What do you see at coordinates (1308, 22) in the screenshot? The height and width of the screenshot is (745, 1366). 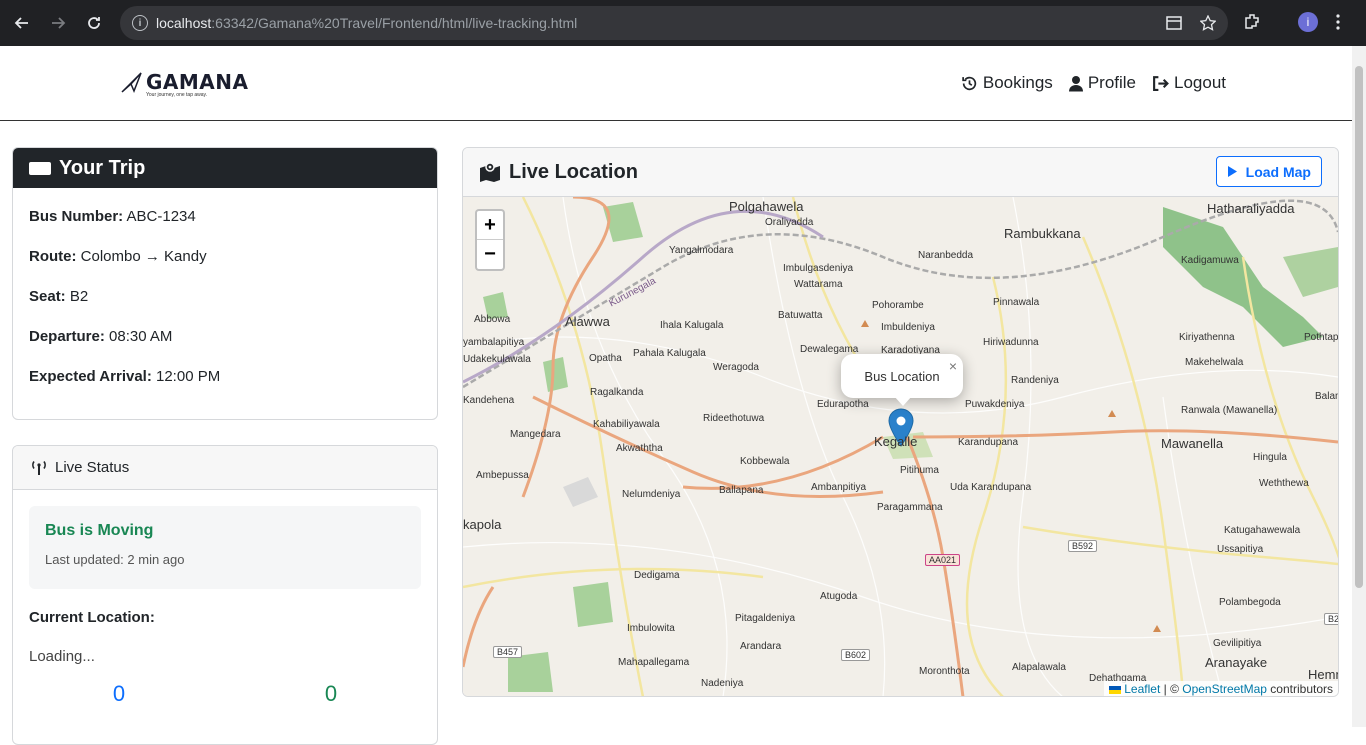 I see `profile-avatar: i` at bounding box center [1308, 22].